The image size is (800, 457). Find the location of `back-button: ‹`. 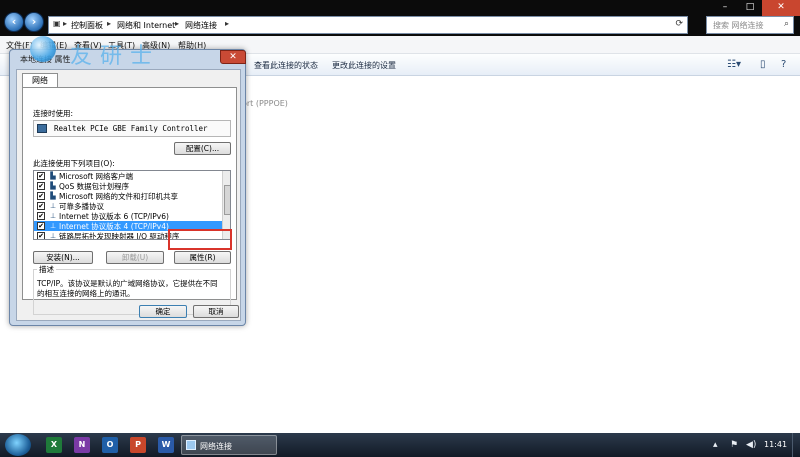

back-button: ‹ is located at coordinates (14, 22).